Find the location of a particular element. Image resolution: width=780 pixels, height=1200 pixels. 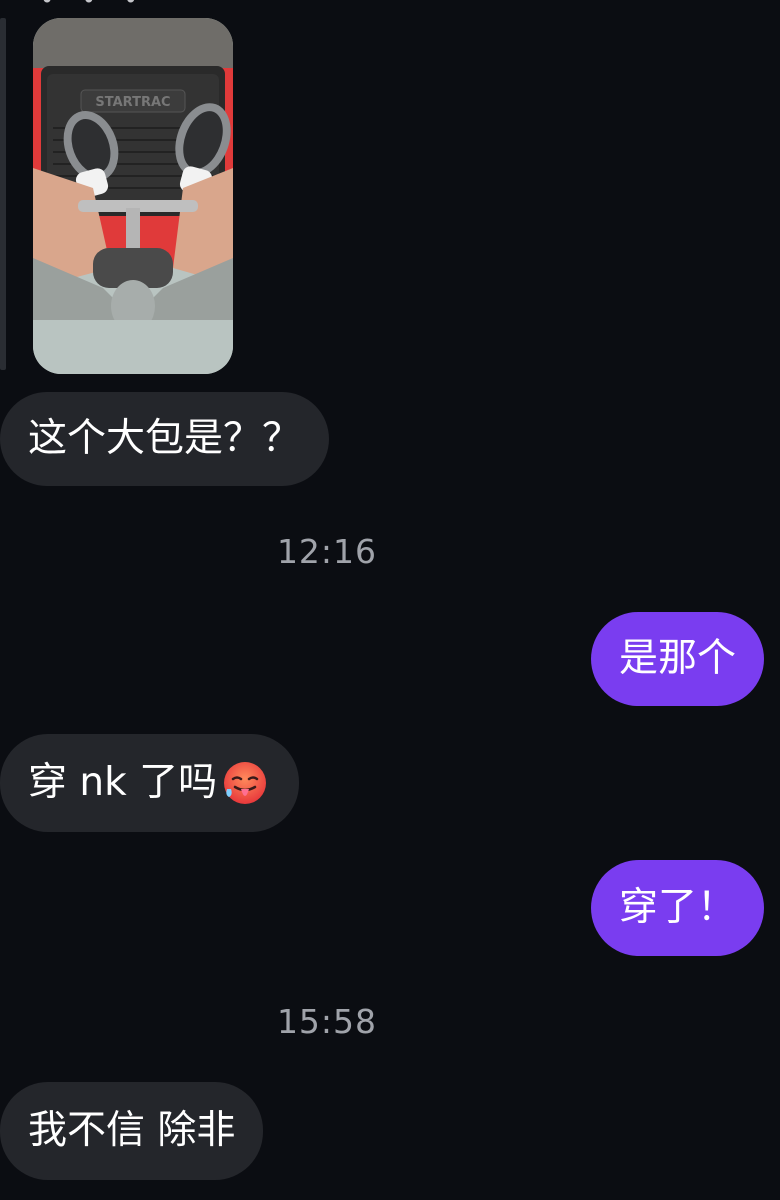

message-bubble-incoming: 穿 nk 了吗 is located at coordinates (150, 783).